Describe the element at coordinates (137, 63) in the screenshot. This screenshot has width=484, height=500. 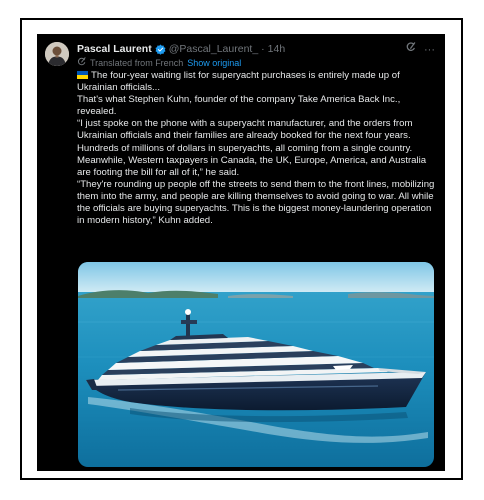
I see `translated-label: Translated from French` at that location.